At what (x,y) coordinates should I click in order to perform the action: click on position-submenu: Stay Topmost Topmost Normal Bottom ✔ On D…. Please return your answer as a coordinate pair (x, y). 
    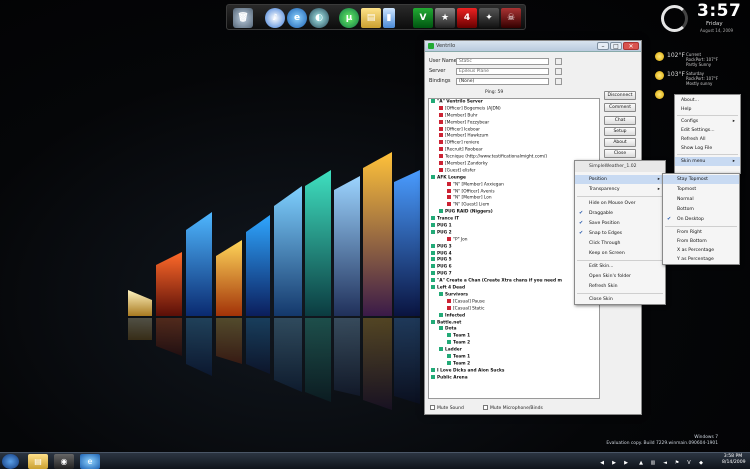
    Looking at the image, I should click on (701, 219).